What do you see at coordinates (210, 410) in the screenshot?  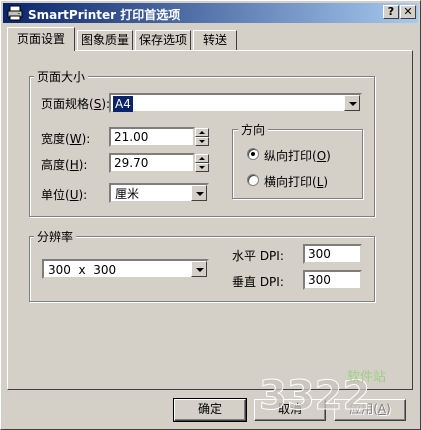 I see `ok-button: 确定` at bounding box center [210, 410].